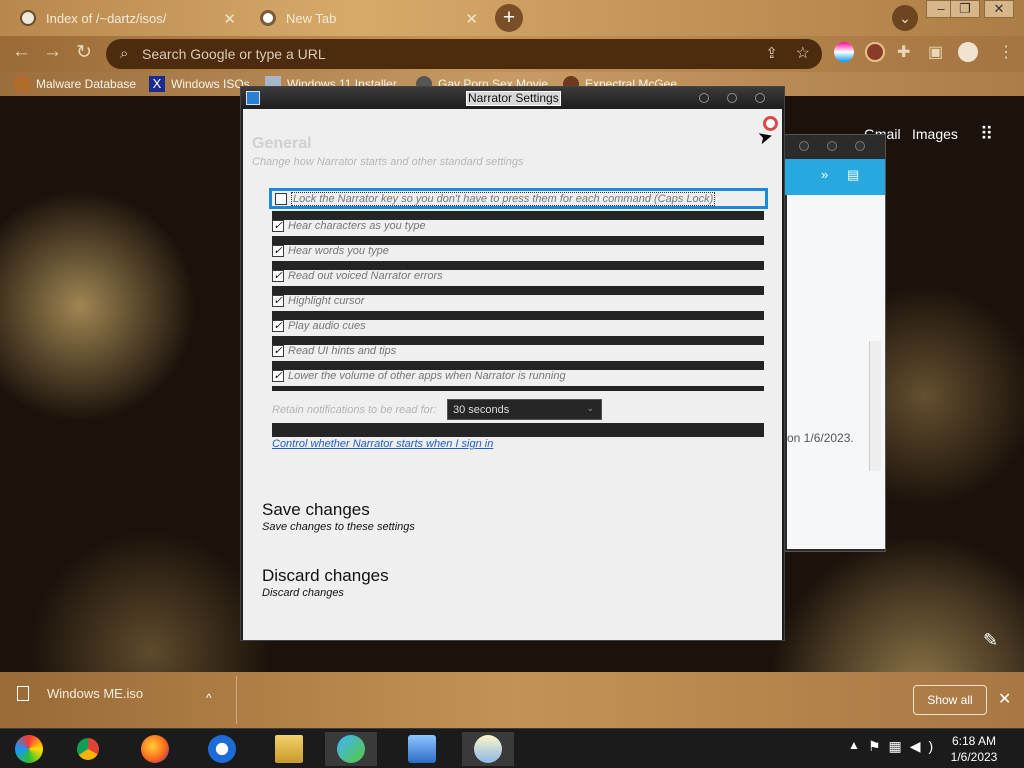  What do you see at coordinates (990, 134) in the screenshot?
I see `google-apps-grid-icon: ⠿` at bounding box center [990, 134].